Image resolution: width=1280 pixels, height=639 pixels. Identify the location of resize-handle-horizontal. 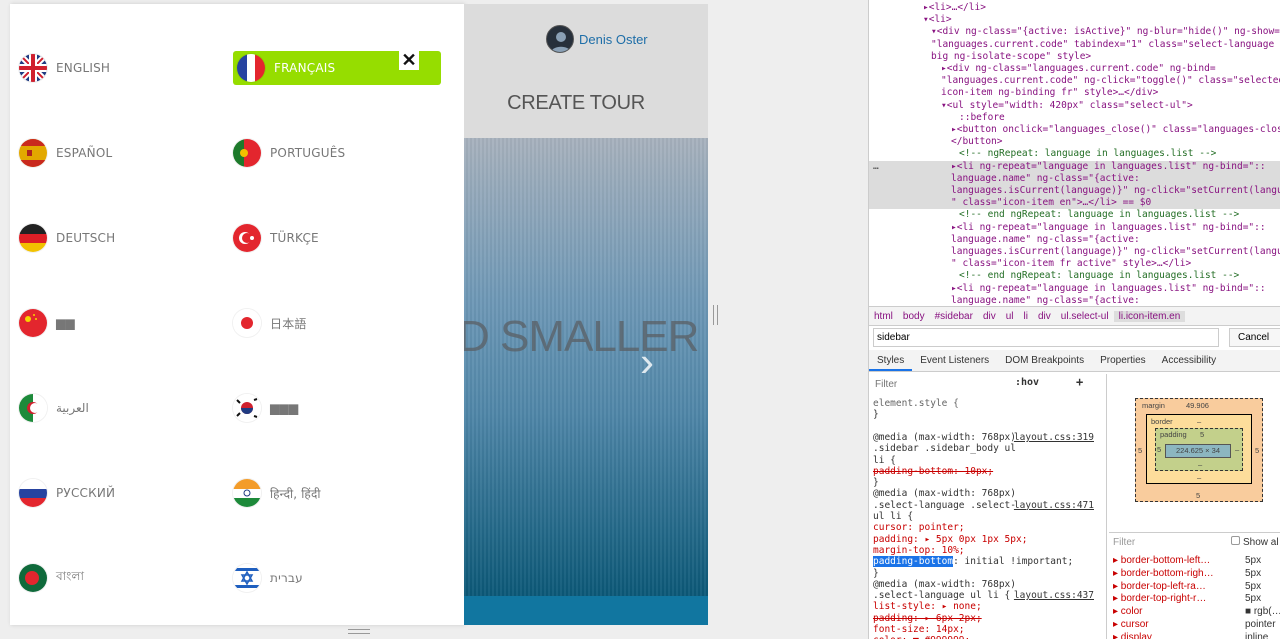
(359, 631).